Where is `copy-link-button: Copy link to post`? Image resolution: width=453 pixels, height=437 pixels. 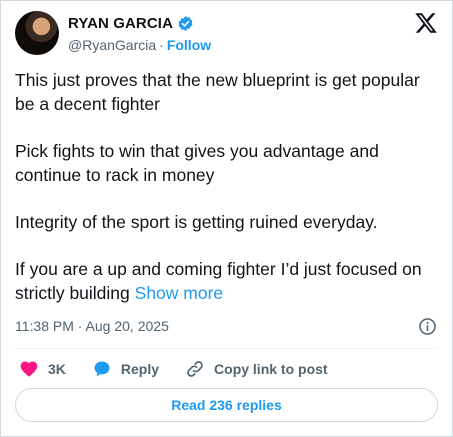 copy-link-button: Copy link to post is located at coordinates (256, 369).